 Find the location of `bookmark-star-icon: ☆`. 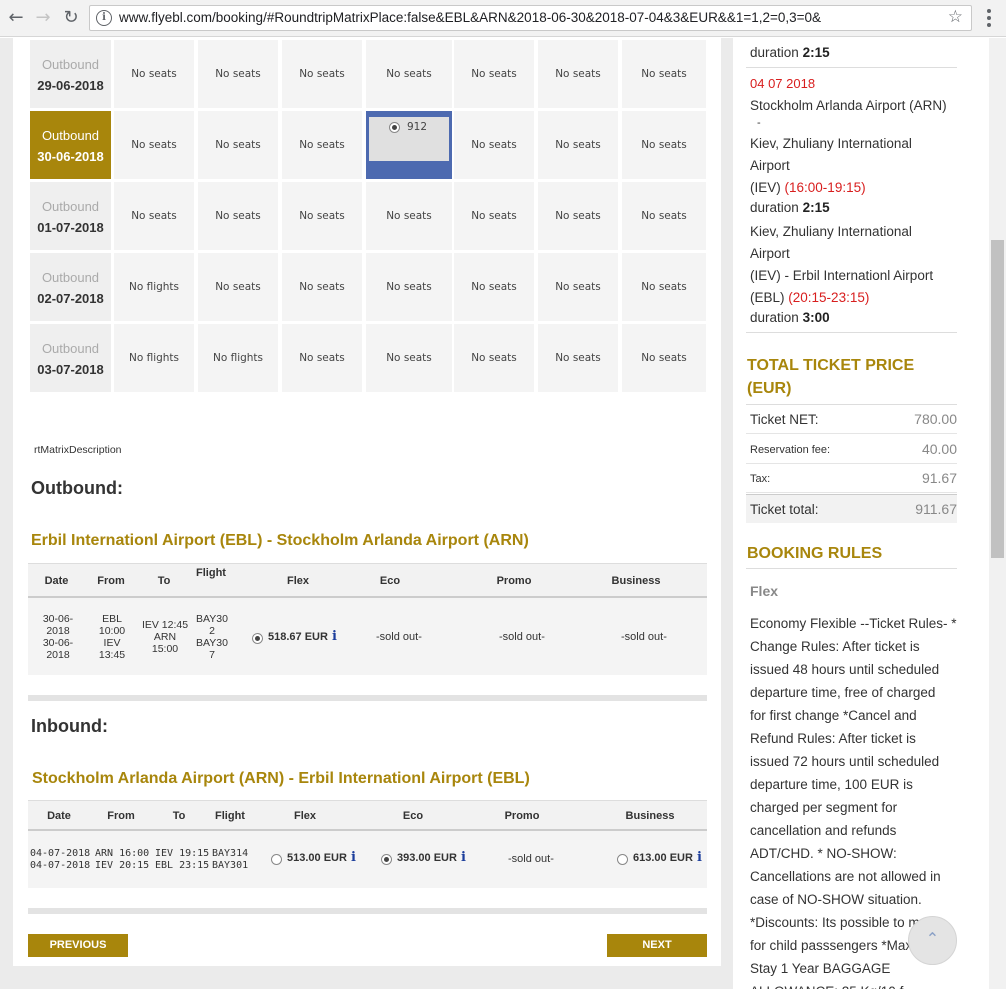

bookmark-star-icon: ☆ is located at coordinates (955, 17).